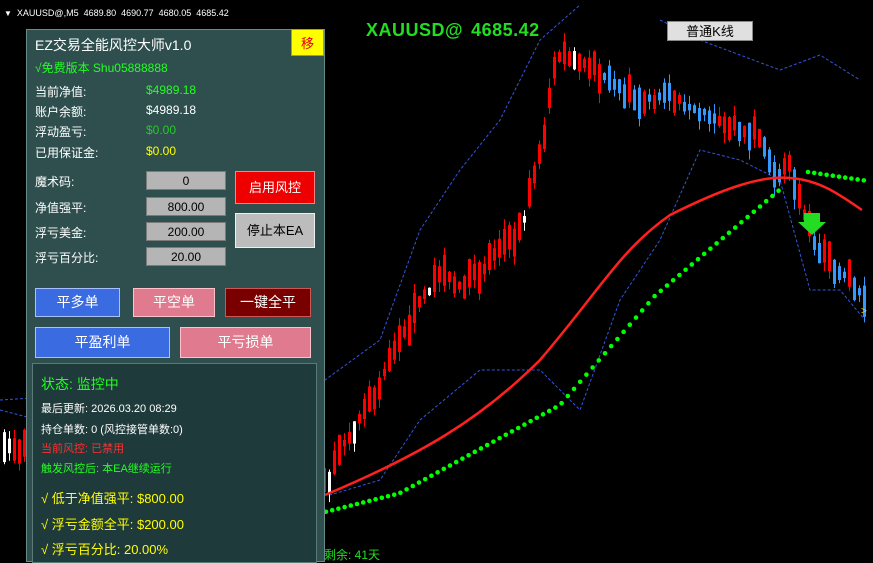 The width and height of the screenshot is (873, 563). Describe the element at coordinates (710, 31) in the screenshot. I see `kline-type-button: 普通K线` at that location.